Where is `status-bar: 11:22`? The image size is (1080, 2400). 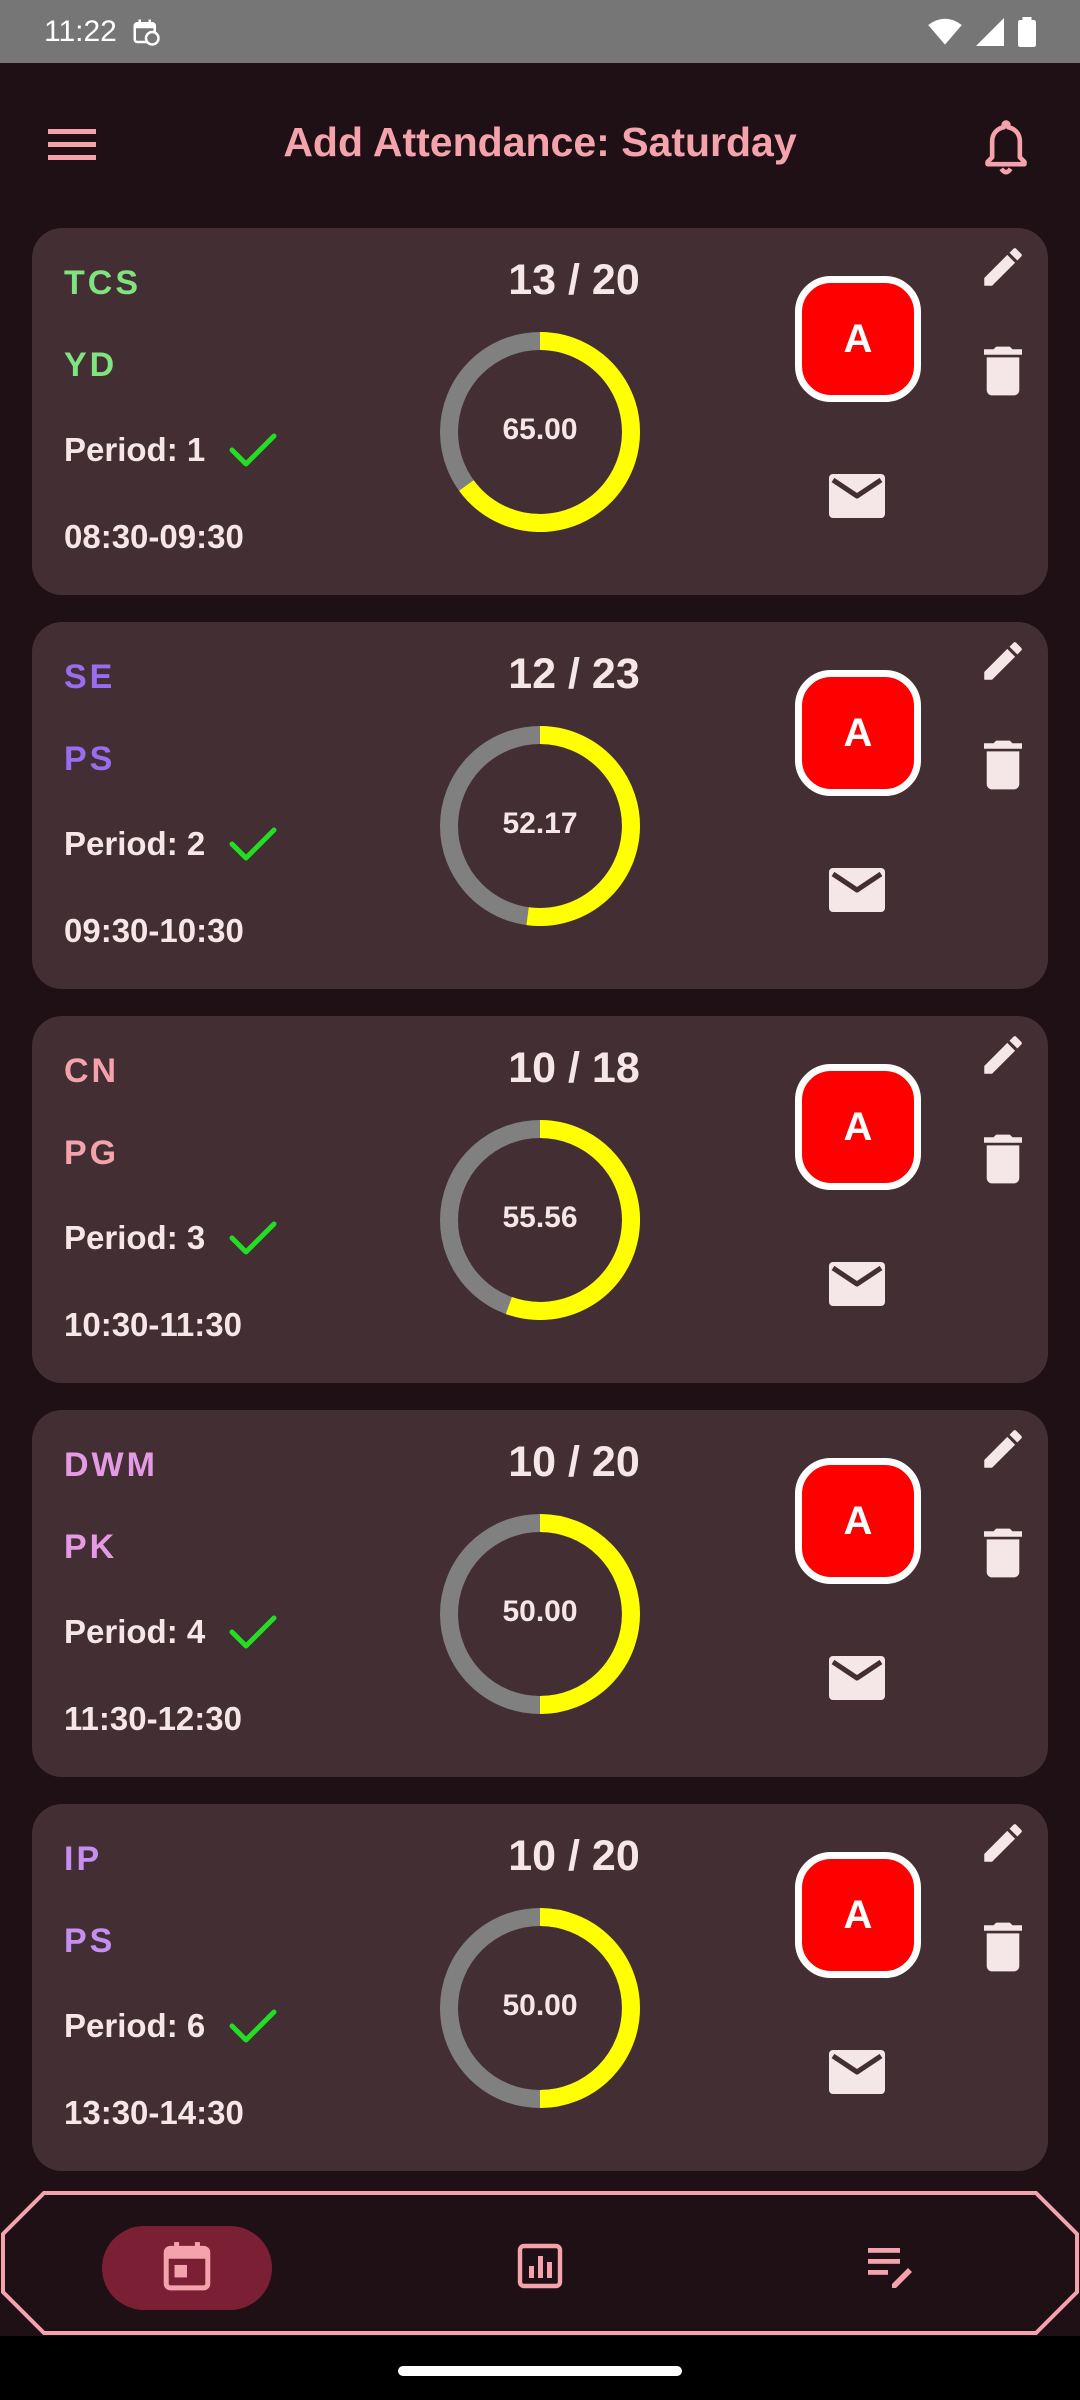 status-bar: 11:22 is located at coordinates (540, 31).